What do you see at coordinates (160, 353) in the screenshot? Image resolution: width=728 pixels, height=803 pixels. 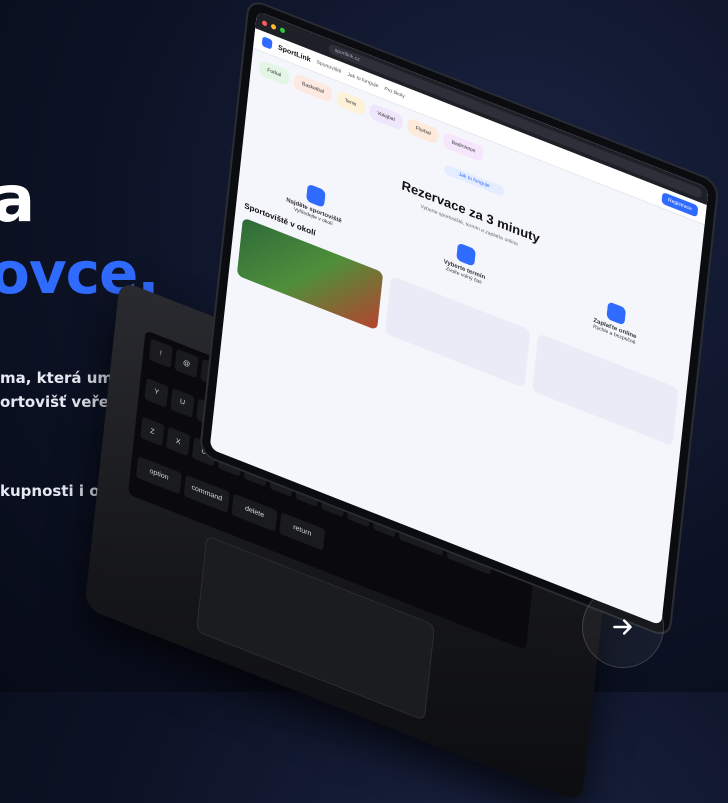 I see `keyboard-key: !` at bounding box center [160, 353].